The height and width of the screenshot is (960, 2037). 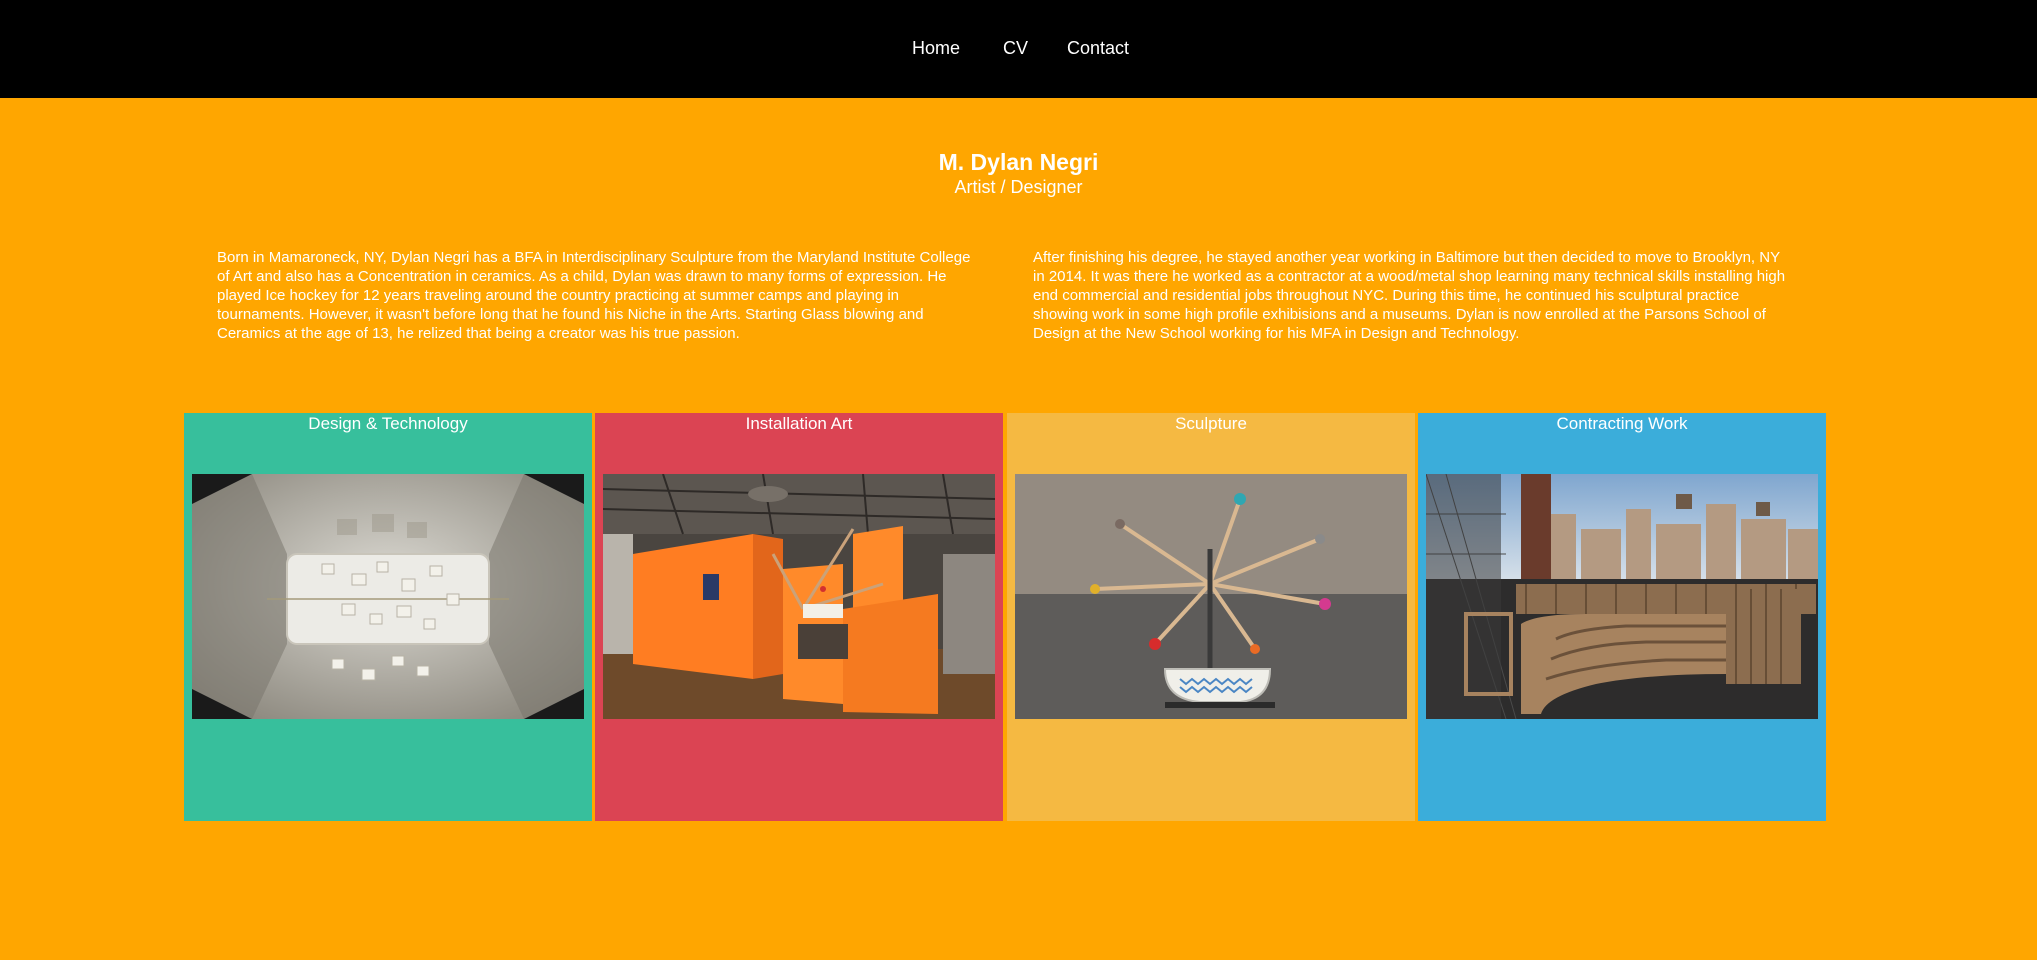 I want to click on page-subtitle: Artist / Designer, so click(x=1018, y=187).